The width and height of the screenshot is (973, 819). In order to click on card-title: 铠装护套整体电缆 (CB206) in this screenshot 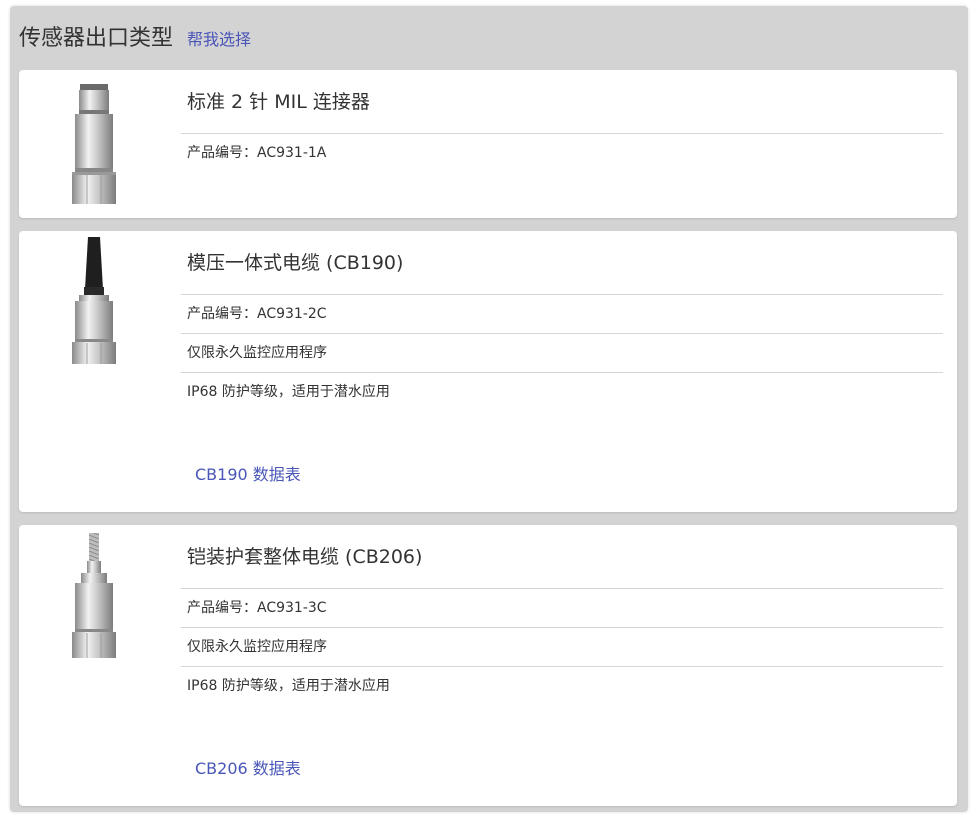, I will do `click(562, 557)`.